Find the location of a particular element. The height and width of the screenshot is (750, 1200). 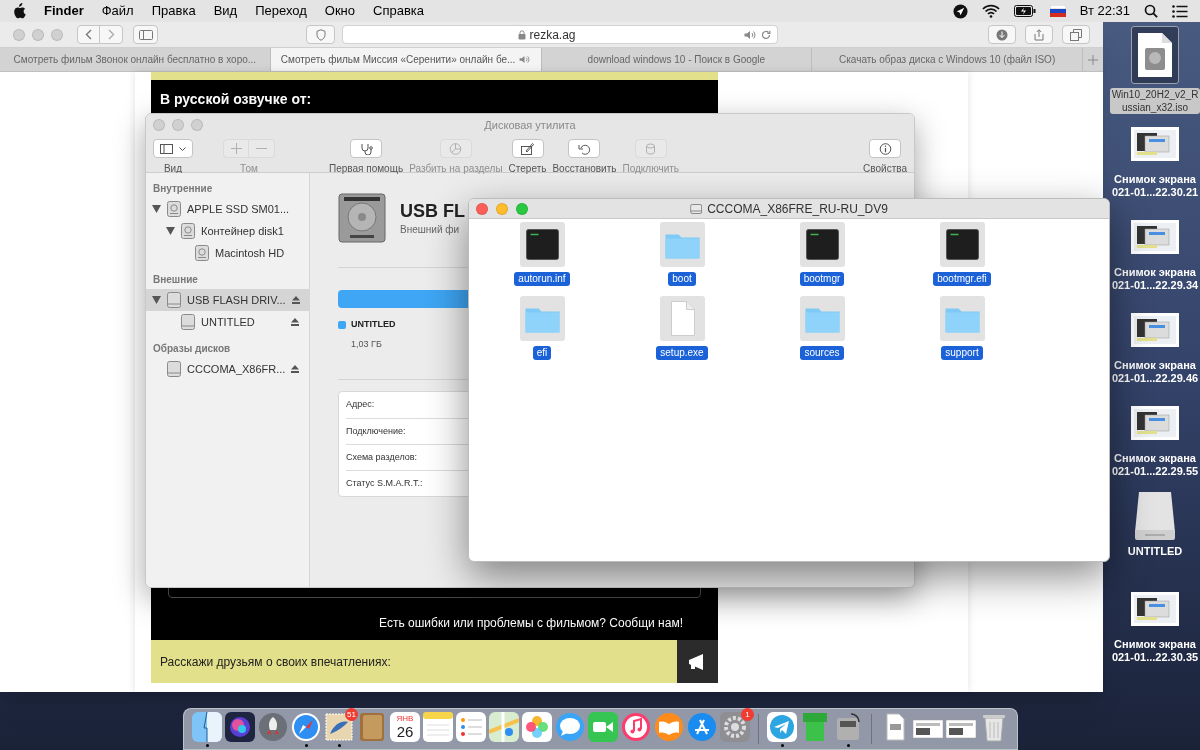

sidebar-item: Контейнер disk1 is located at coordinates (227, 231).